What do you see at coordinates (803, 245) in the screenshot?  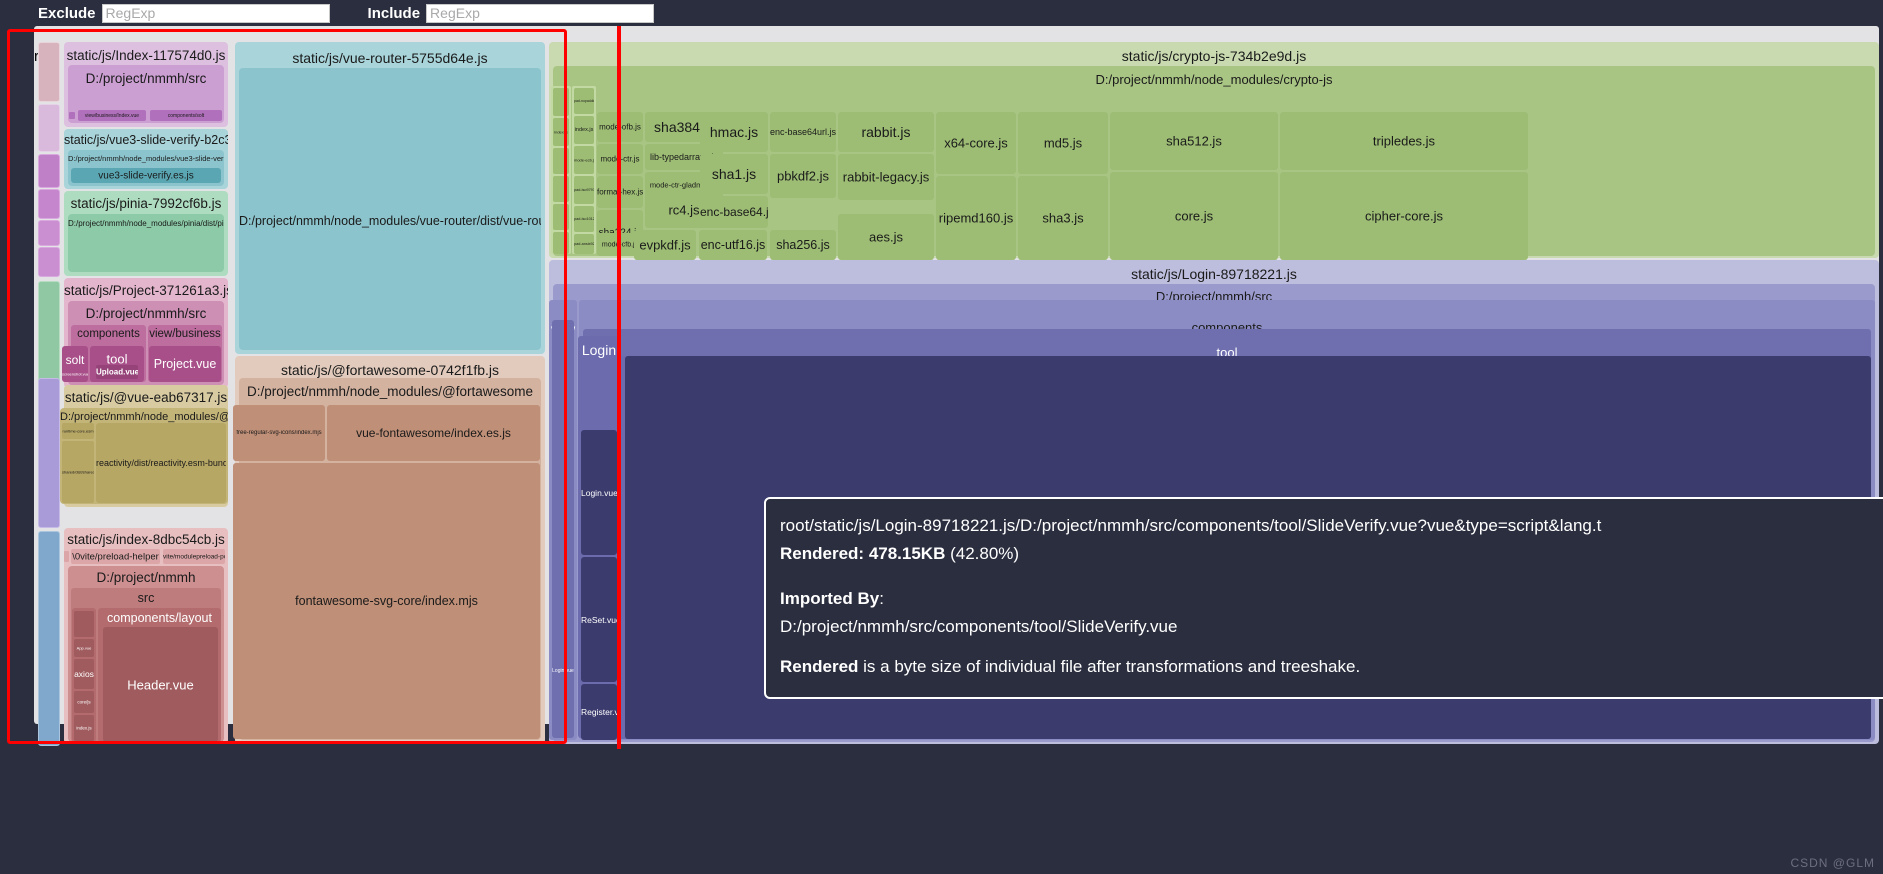 I see `crypto-file-sha256: sha256.js` at bounding box center [803, 245].